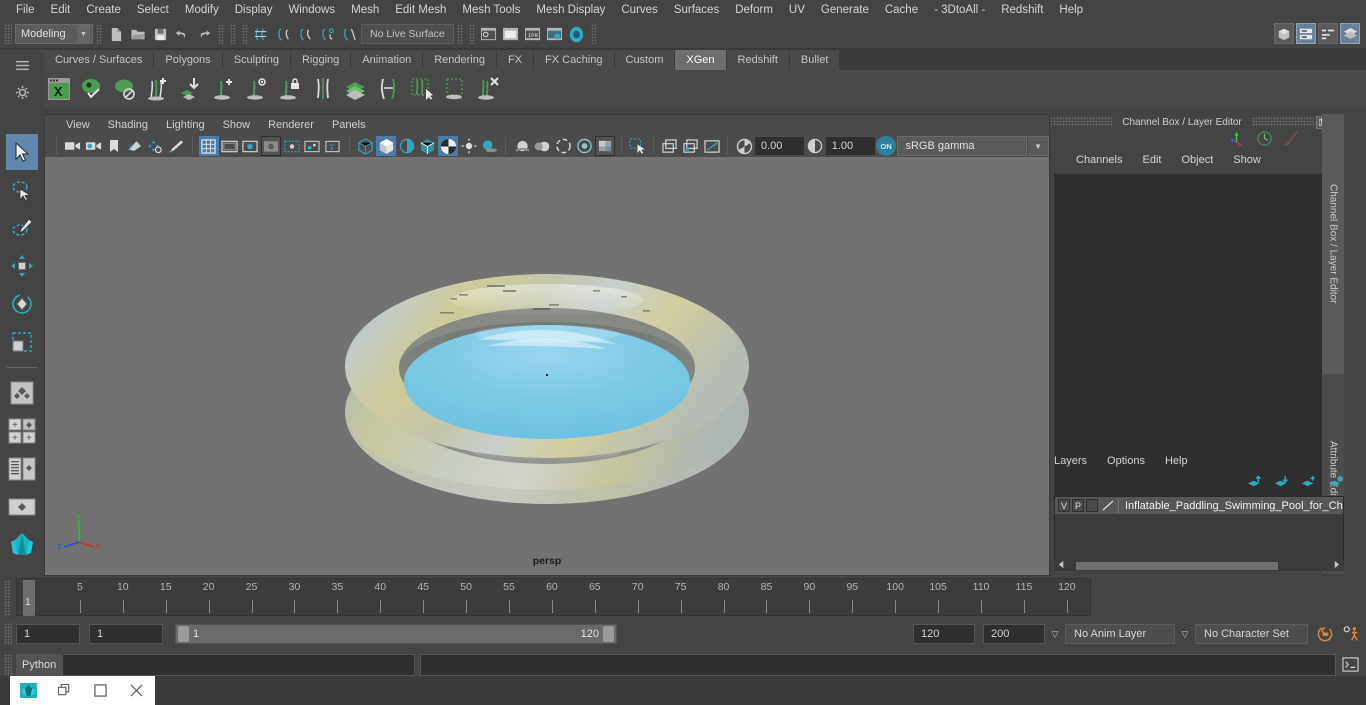 The height and width of the screenshot is (705, 1366). I want to click on display-resolution-icon, so click(712, 146).